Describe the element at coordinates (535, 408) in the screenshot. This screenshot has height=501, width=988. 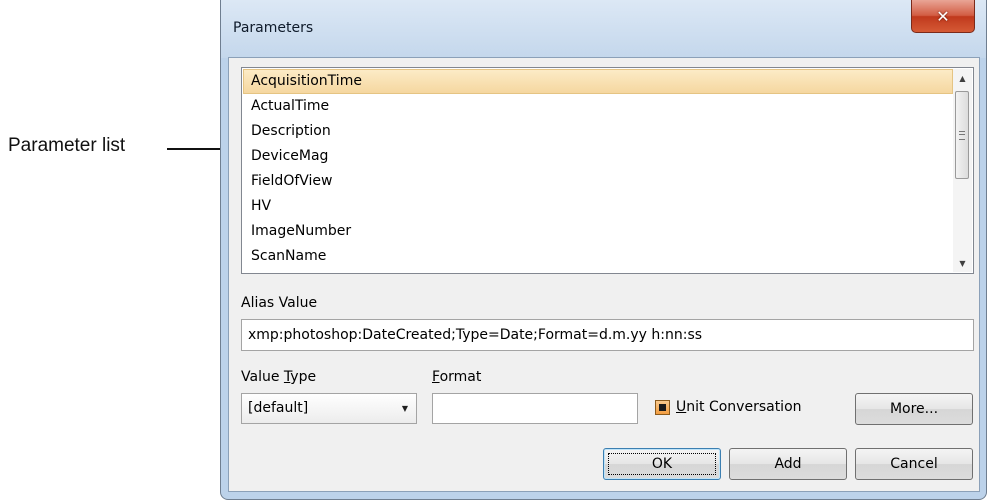
I see `format-input` at that location.